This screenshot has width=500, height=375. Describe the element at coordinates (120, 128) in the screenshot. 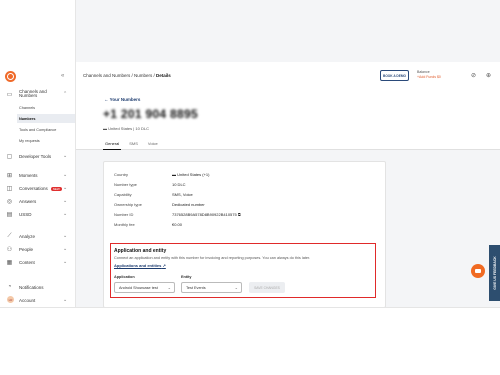

I see `country-label: United States` at that location.